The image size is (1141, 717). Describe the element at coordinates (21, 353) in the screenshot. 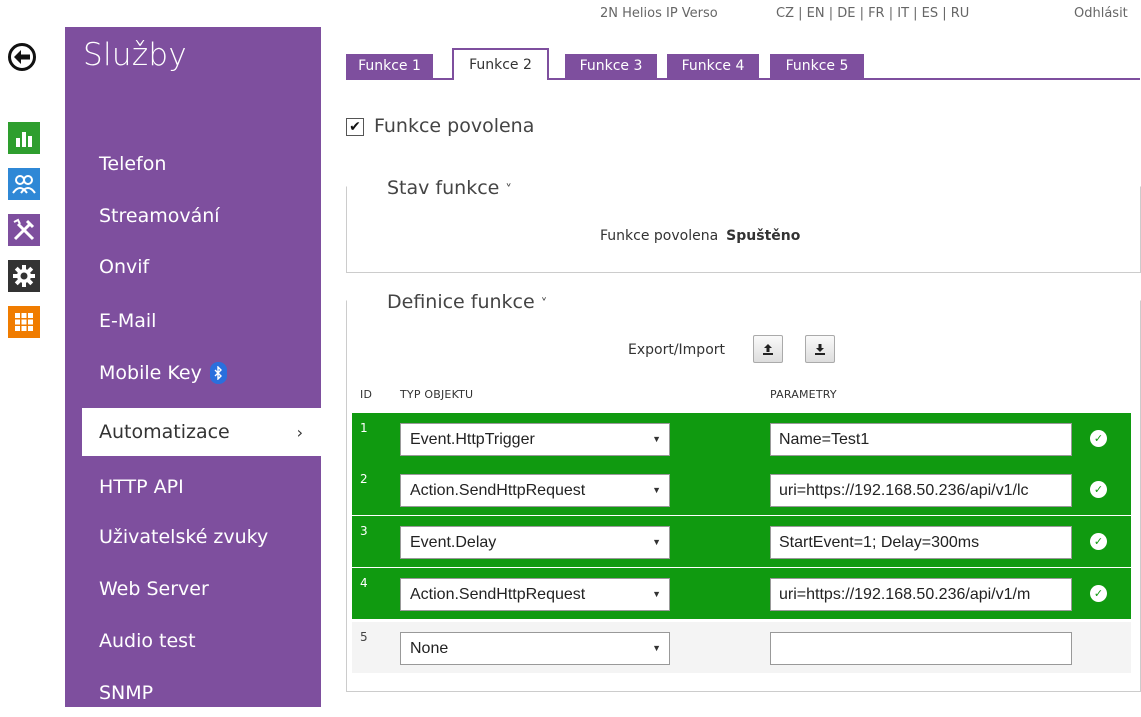

I see `icon-rail` at that location.